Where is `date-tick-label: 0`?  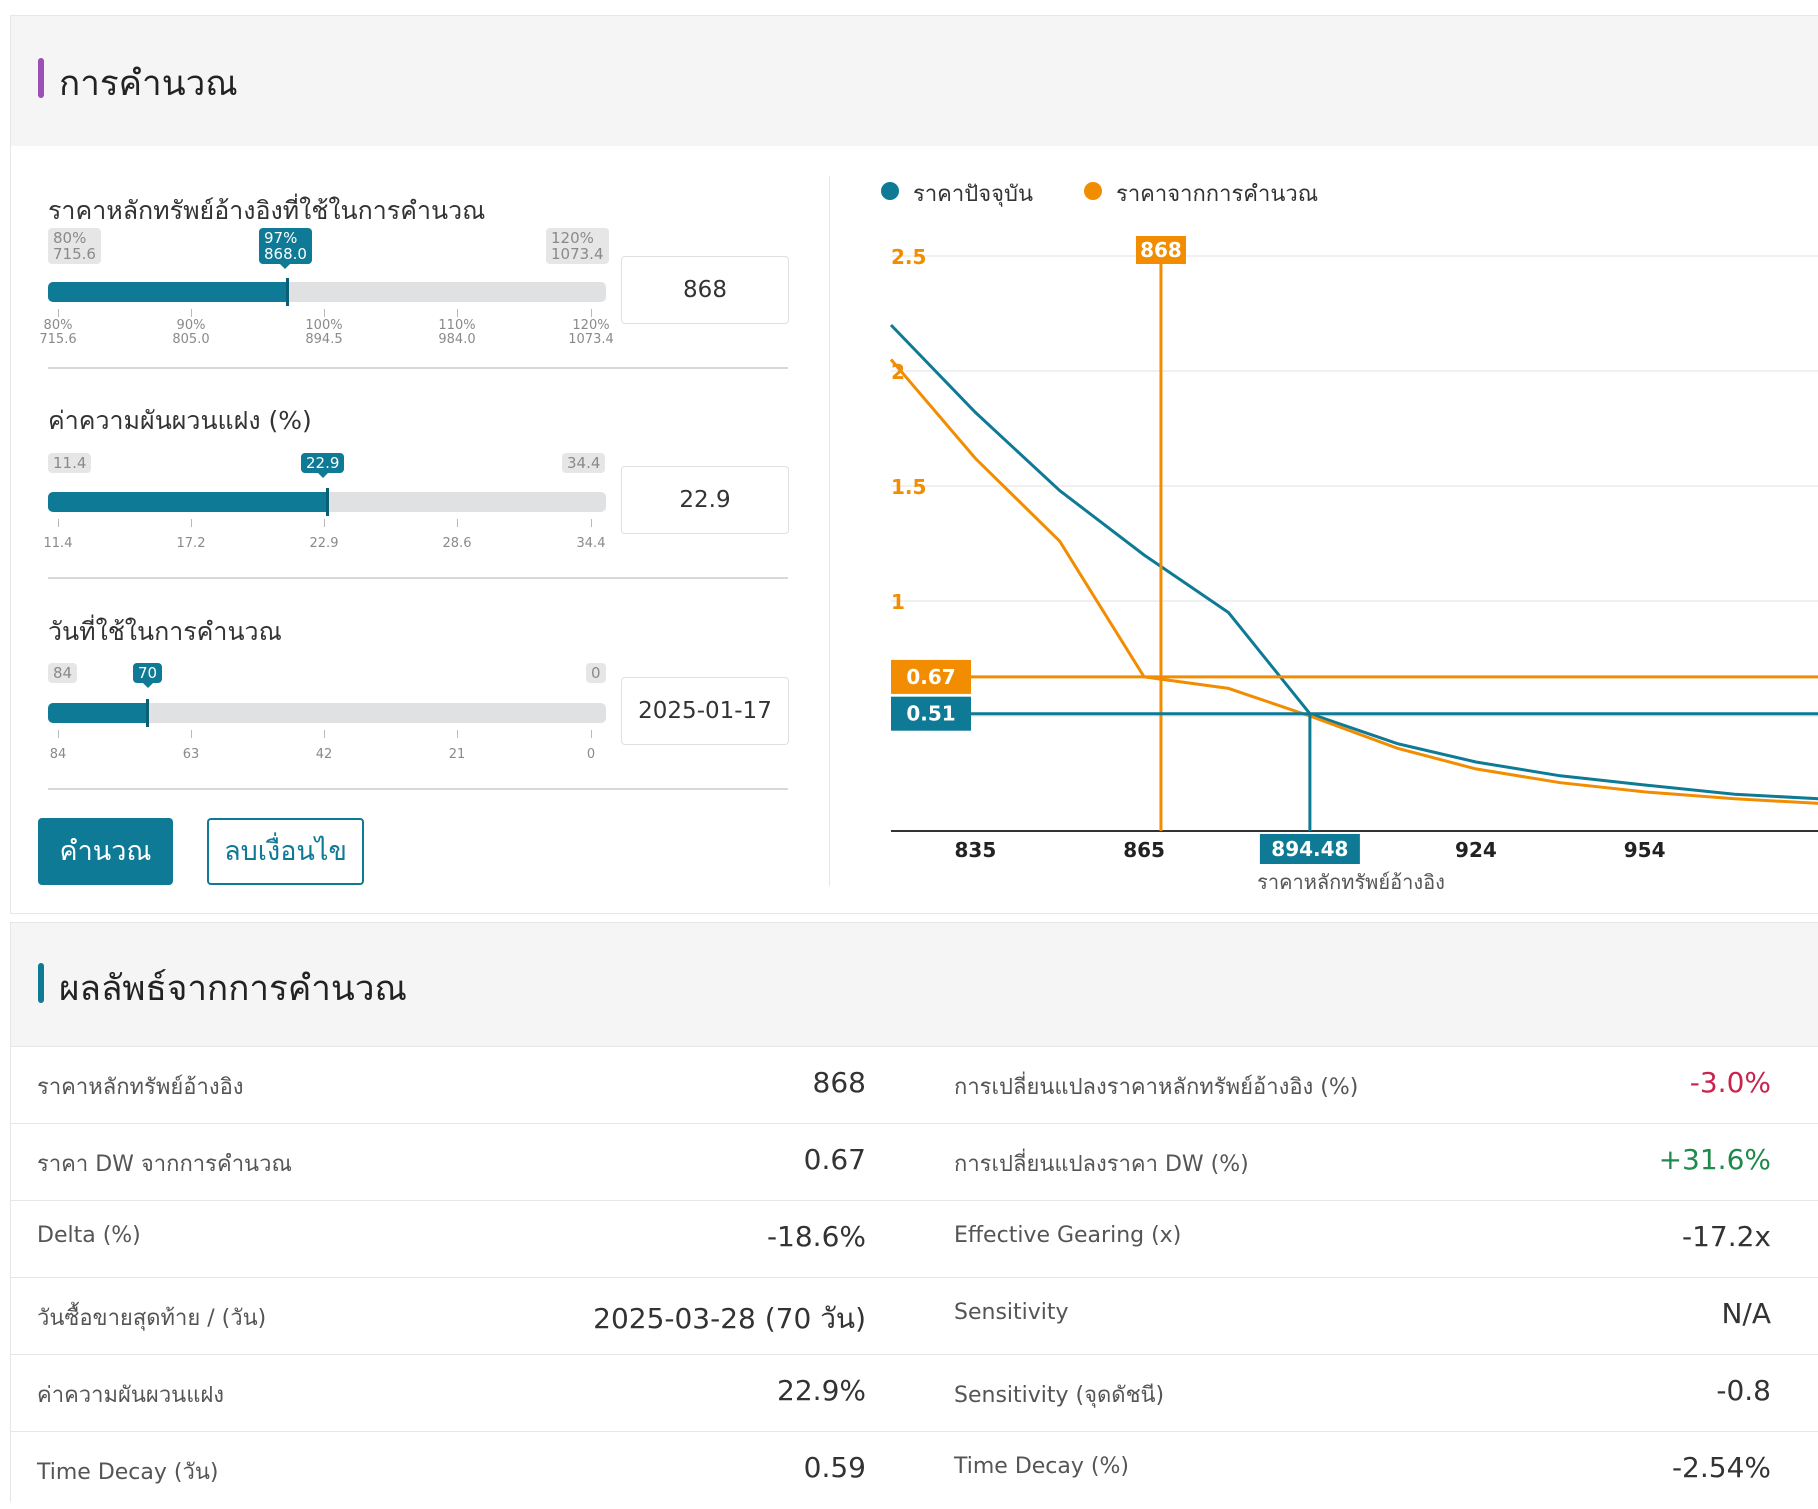 date-tick-label: 0 is located at coordinates (591, 754).